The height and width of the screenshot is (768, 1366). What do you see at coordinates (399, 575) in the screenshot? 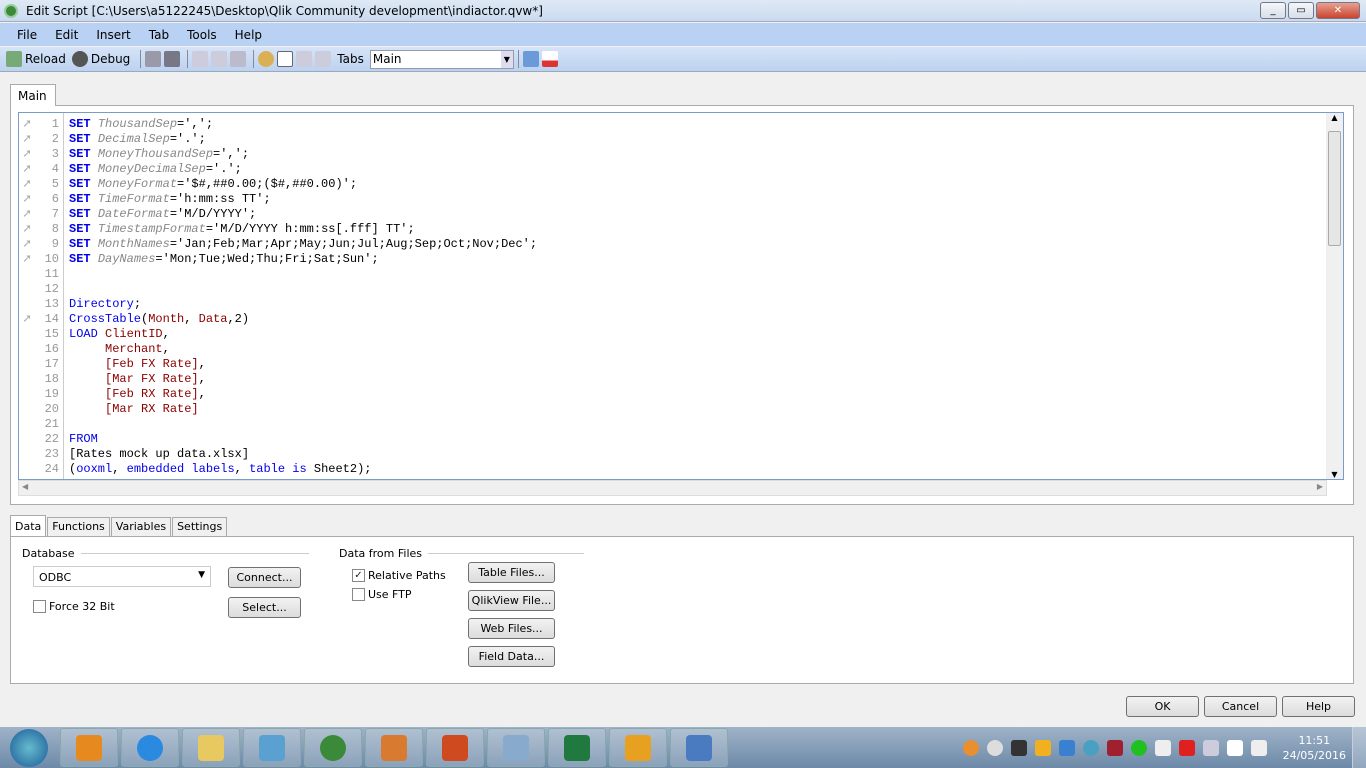
I see `relative-paths-checkbox: ✓ Relative Paths` at bounding box center [399, 575].